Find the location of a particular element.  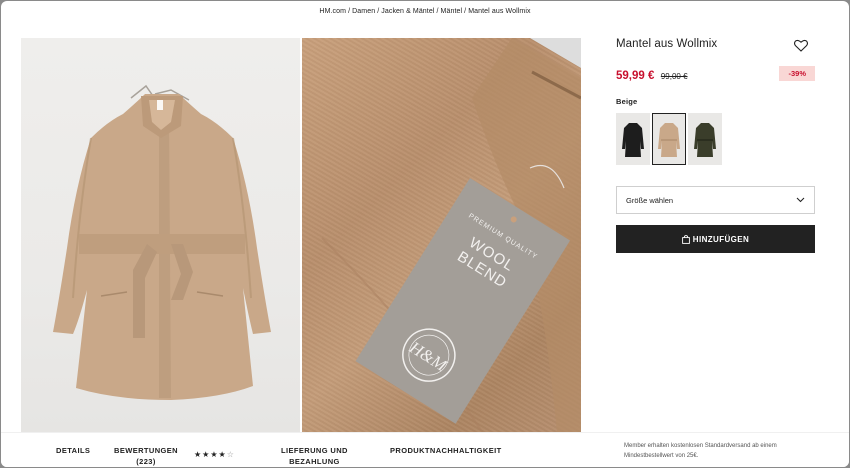

breadcrumb-item-jacken: Jacken & Mäntel is located at coordinates (407, 11).